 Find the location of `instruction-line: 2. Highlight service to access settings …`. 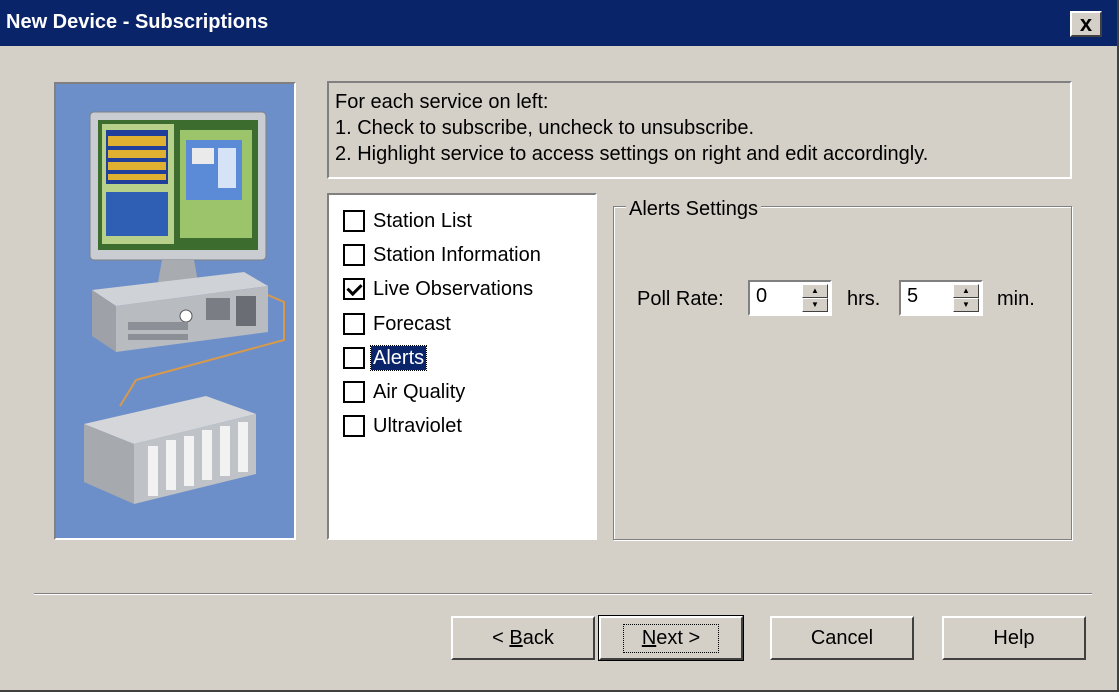

instruction-line: 2. Highlight service to access settings … is located at coordinates (632, 154).